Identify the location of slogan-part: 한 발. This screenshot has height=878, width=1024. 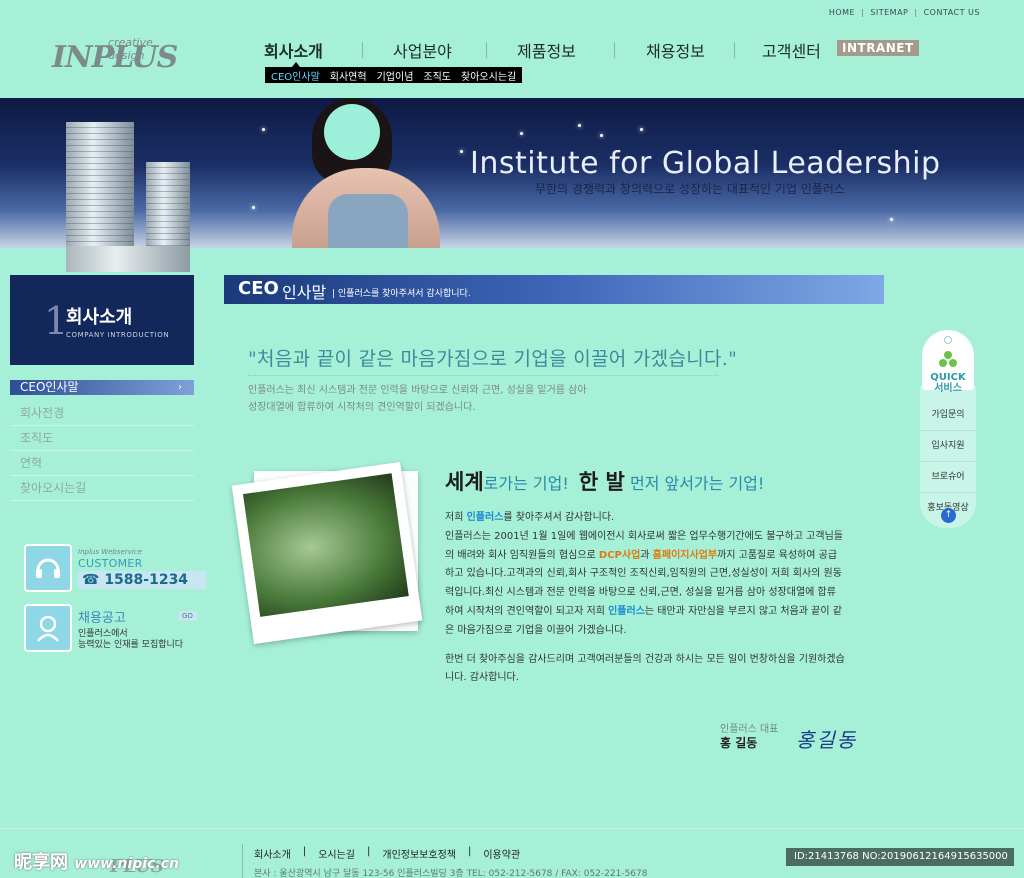
(601, 482).